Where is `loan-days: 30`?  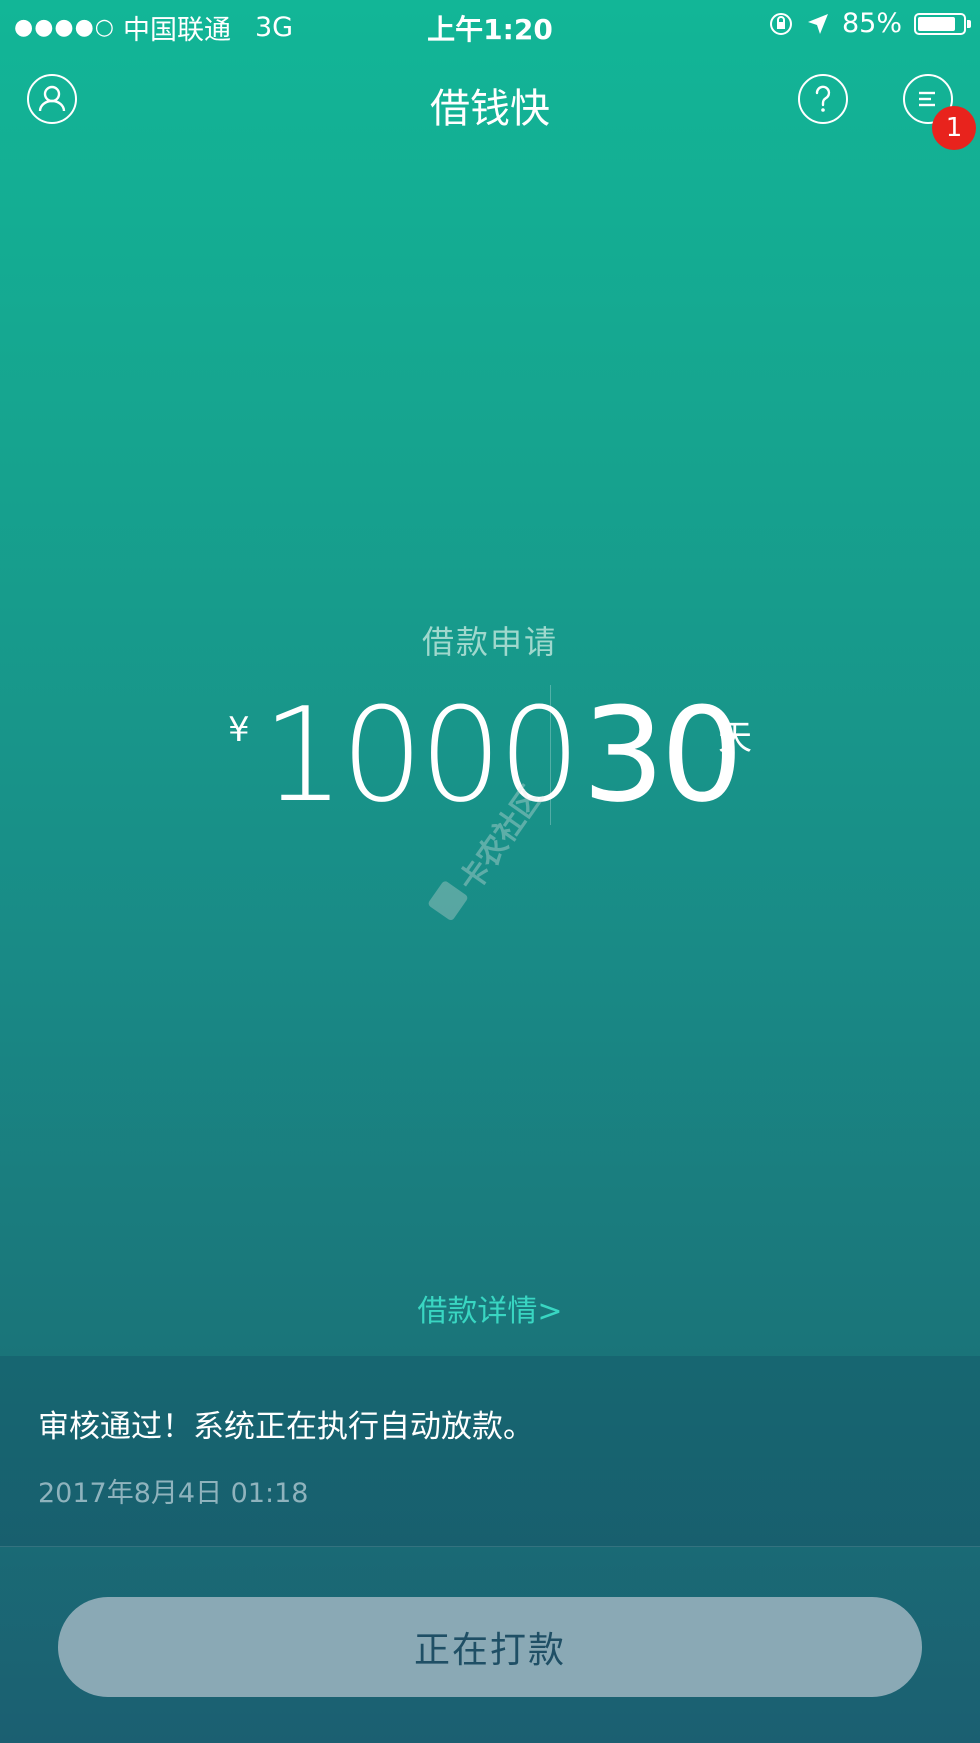 loan-days: 30 is located at coordinates (662, 755).